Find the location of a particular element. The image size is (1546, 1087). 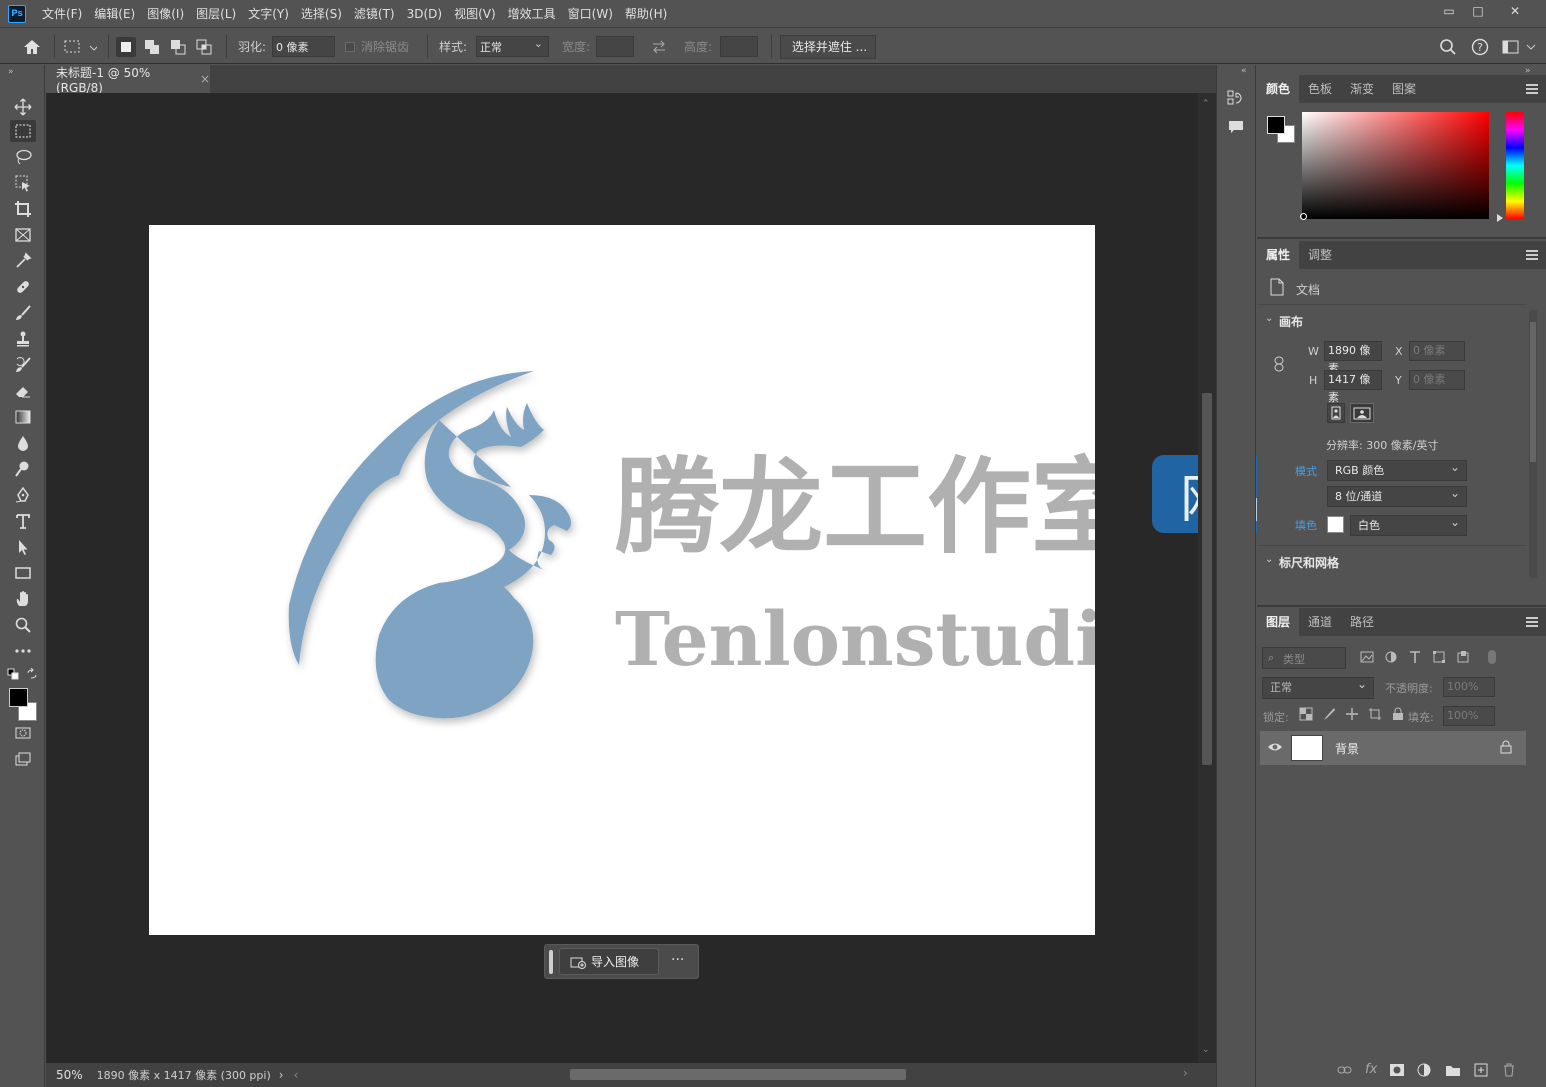

menu-item: 文字(Y) is located at coordinates (268, 14).